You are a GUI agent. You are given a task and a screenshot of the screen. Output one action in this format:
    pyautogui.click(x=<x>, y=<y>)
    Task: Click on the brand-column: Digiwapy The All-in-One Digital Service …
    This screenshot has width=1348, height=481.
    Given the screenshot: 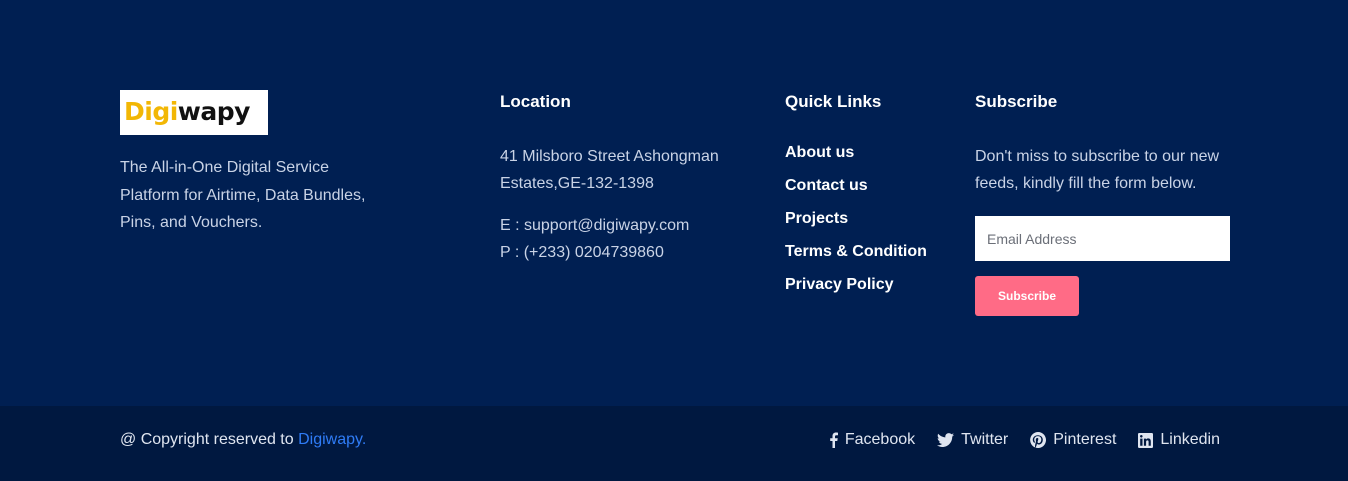 What is the action you would take?
    pyautogui.click(x=255, y=163)
    